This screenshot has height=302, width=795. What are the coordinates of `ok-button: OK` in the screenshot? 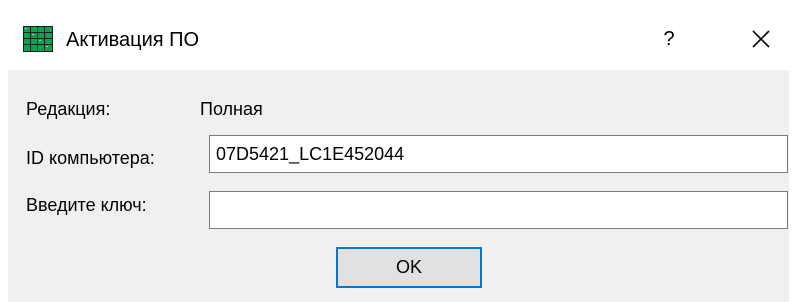 It's located at (409, 267).